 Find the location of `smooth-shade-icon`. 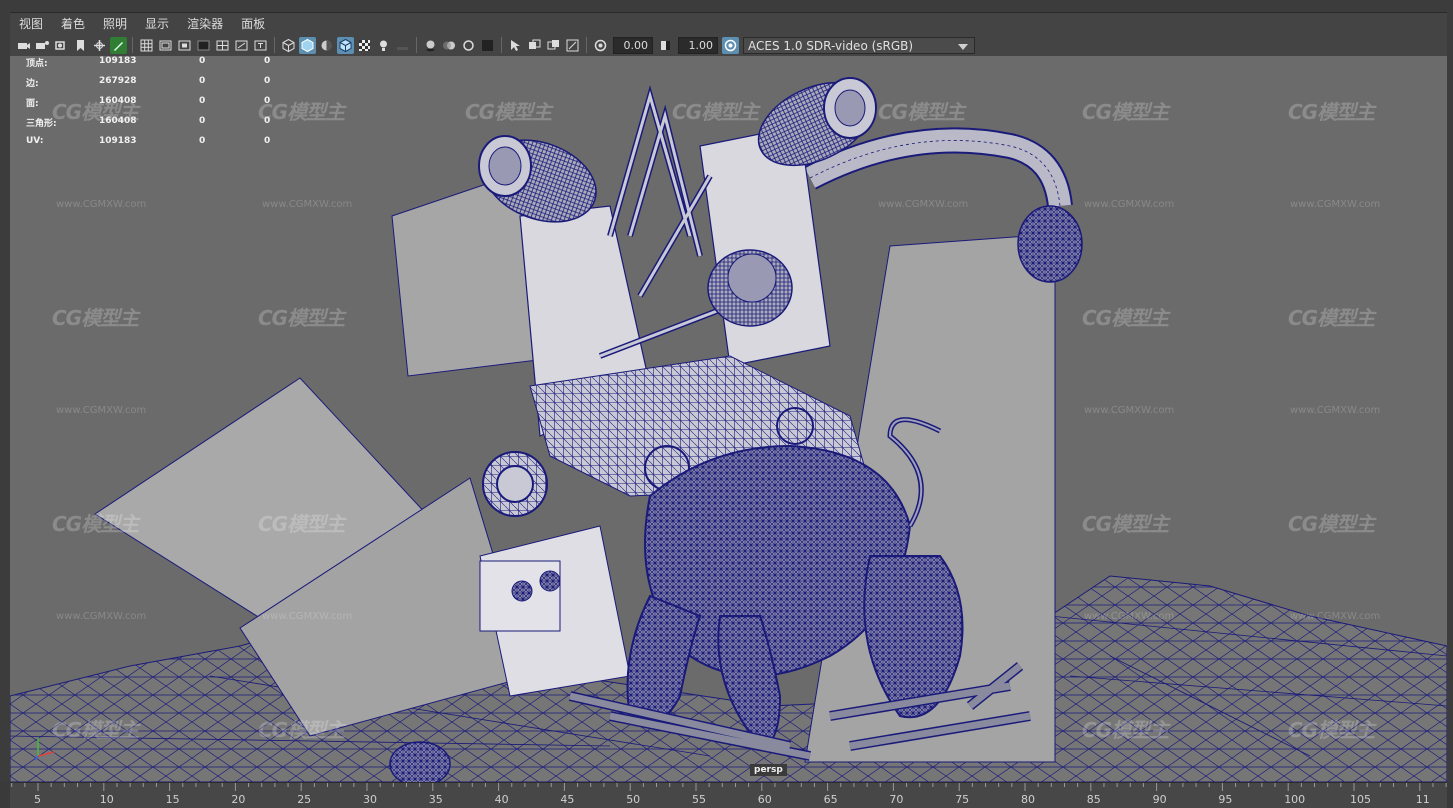

smooth-shade-icon is located at coordinates (307, 45).